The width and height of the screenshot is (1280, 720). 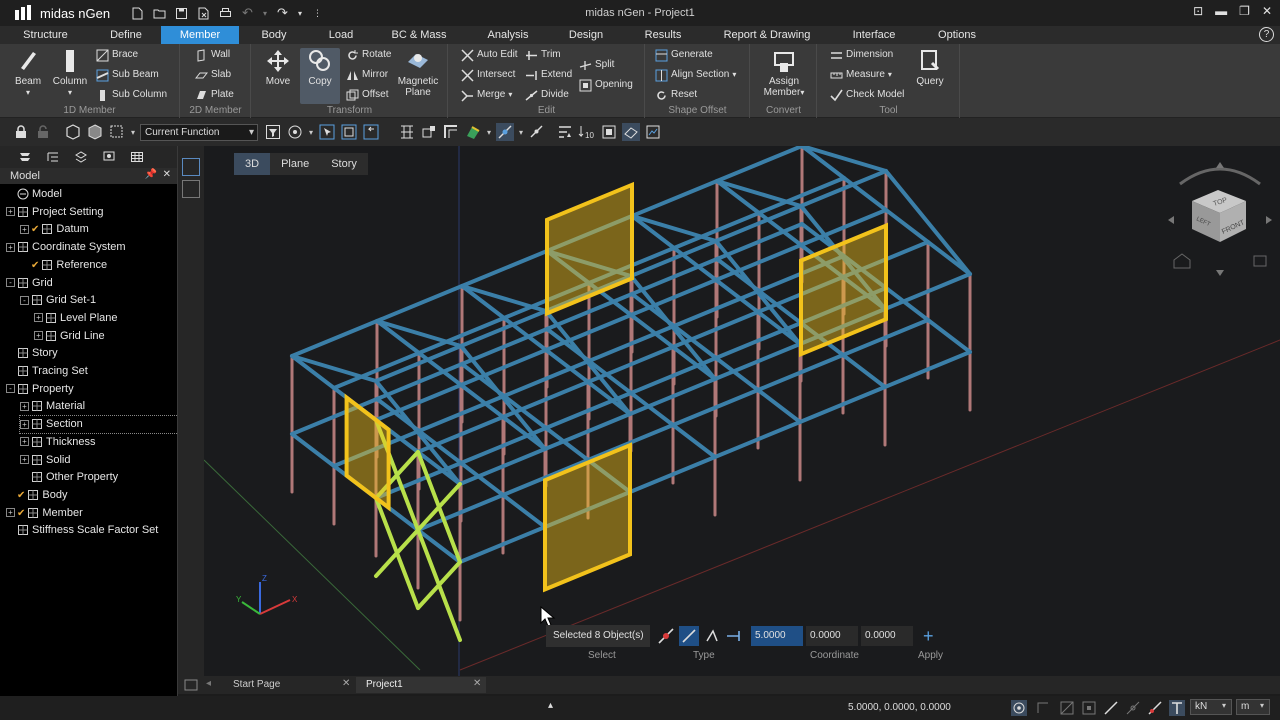 I want to click on tree-item-other-property: Other Property, so click(x=69, y=477).